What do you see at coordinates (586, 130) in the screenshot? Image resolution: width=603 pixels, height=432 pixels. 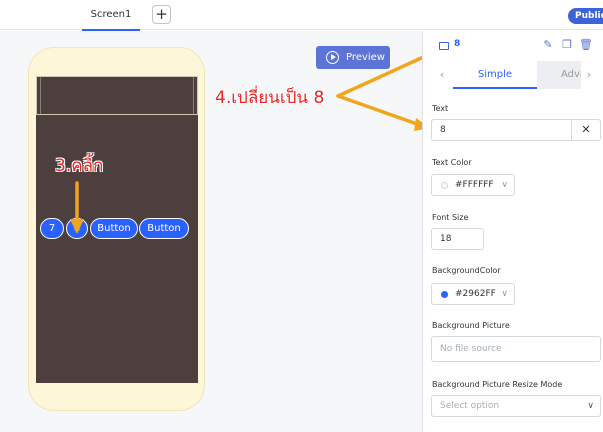 I see `clear-text-button: ✕` at bounding box center [586, 130].